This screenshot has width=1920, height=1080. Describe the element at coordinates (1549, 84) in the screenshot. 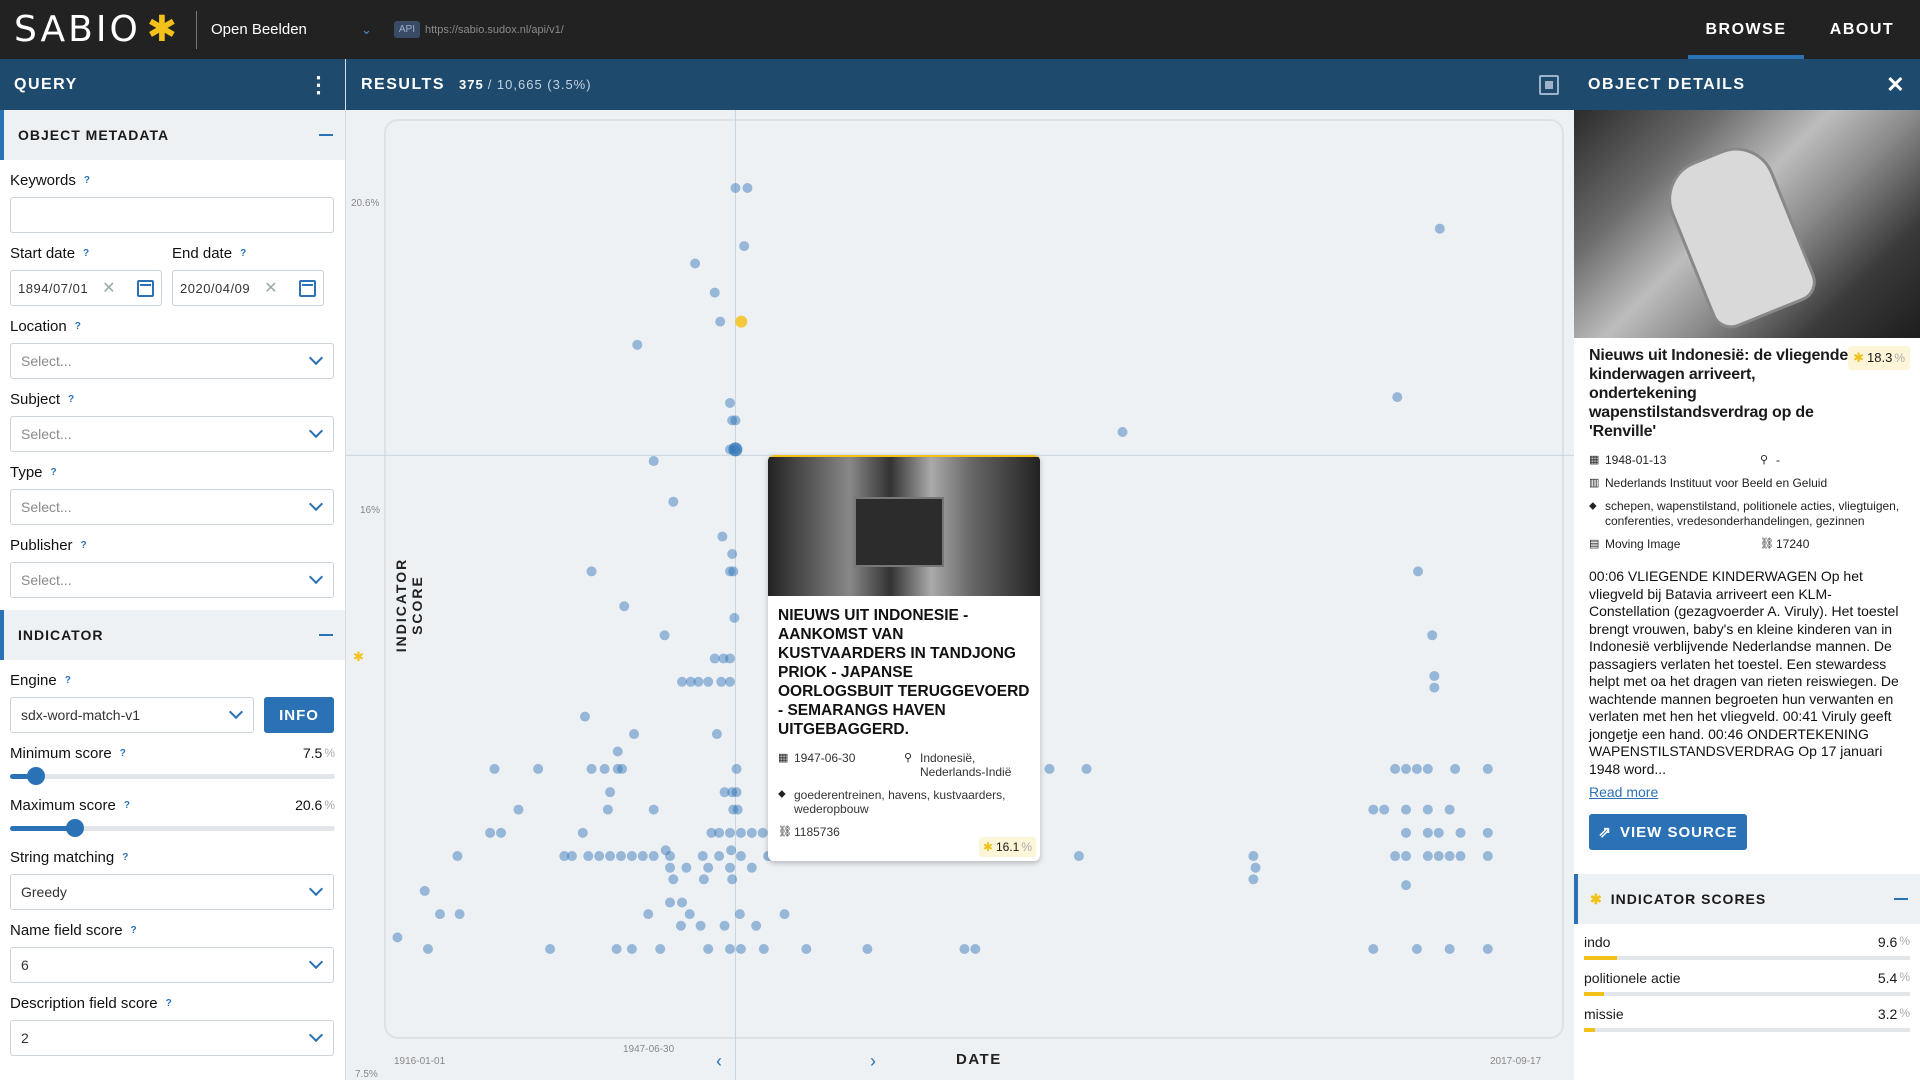

I see `fullscreen-icon` at that location.